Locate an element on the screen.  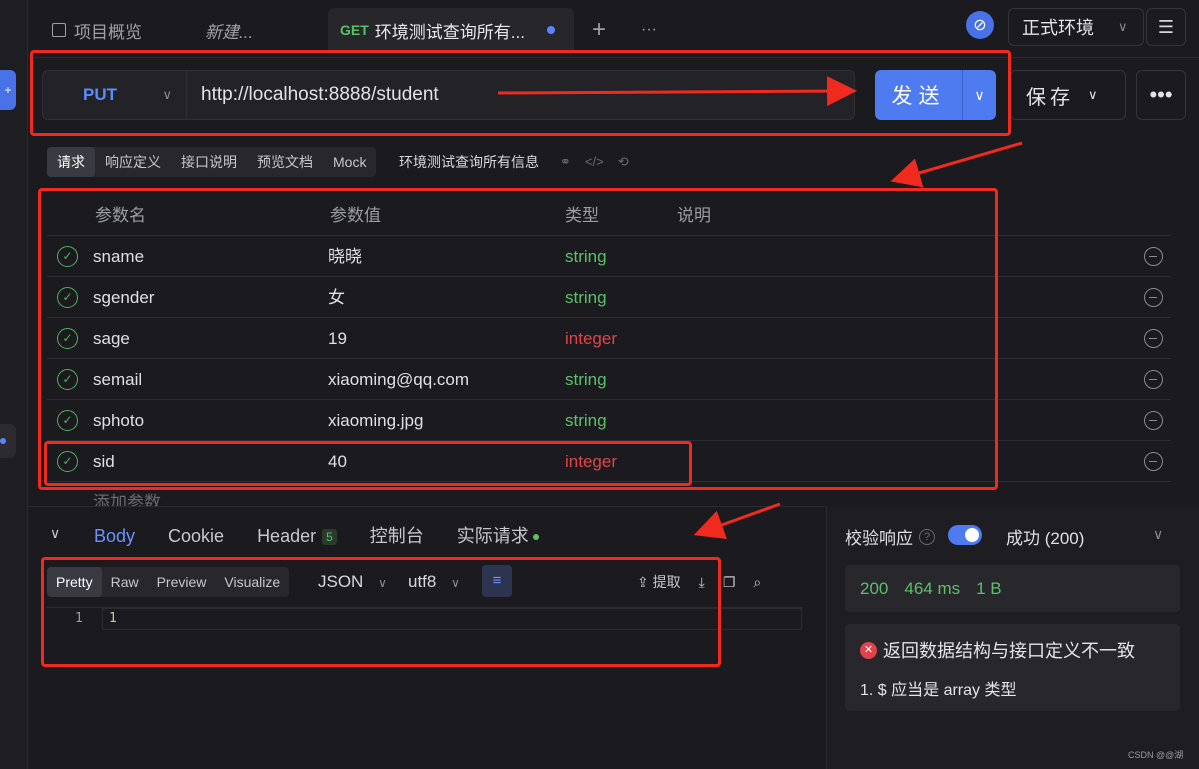
tab-header-label: Header is located at coordinates (287, 536).